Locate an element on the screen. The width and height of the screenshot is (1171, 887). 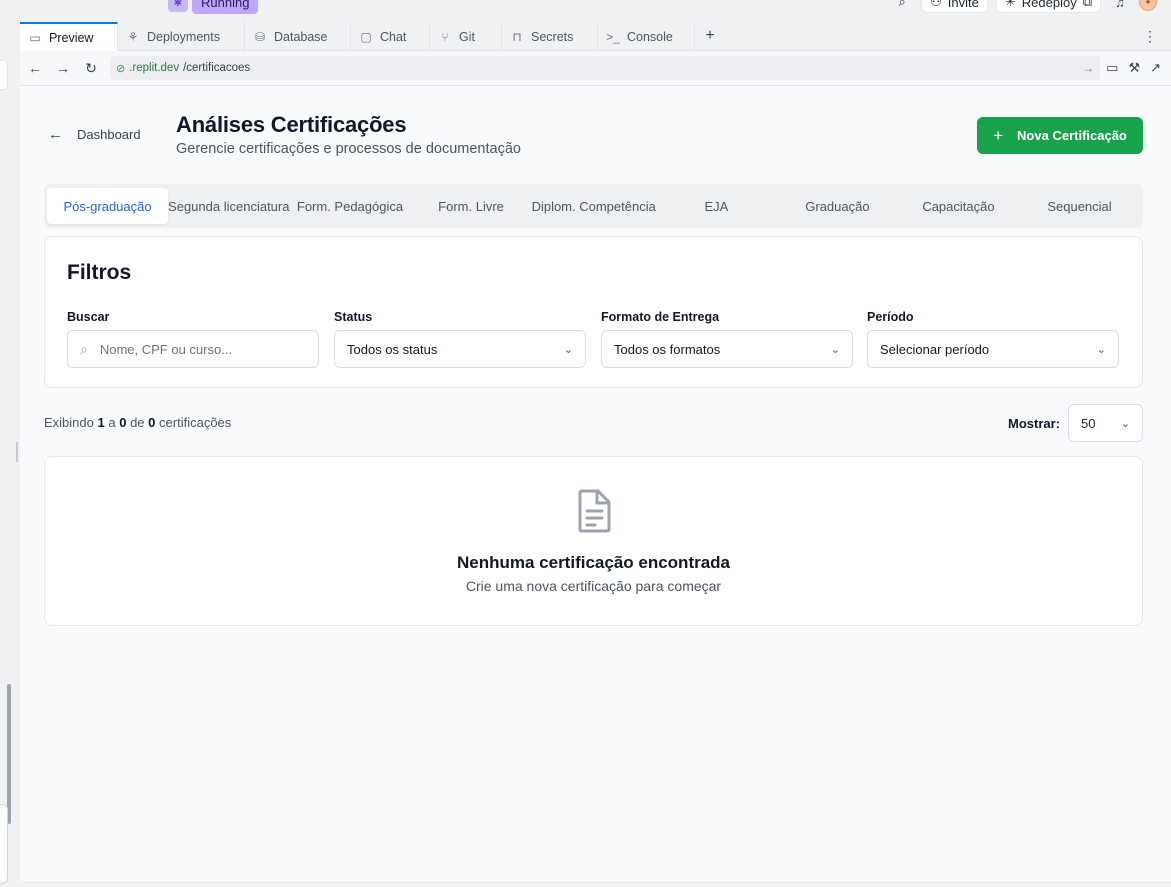
redeploy-label: Redeploy is located at coordinates (1049, 5).